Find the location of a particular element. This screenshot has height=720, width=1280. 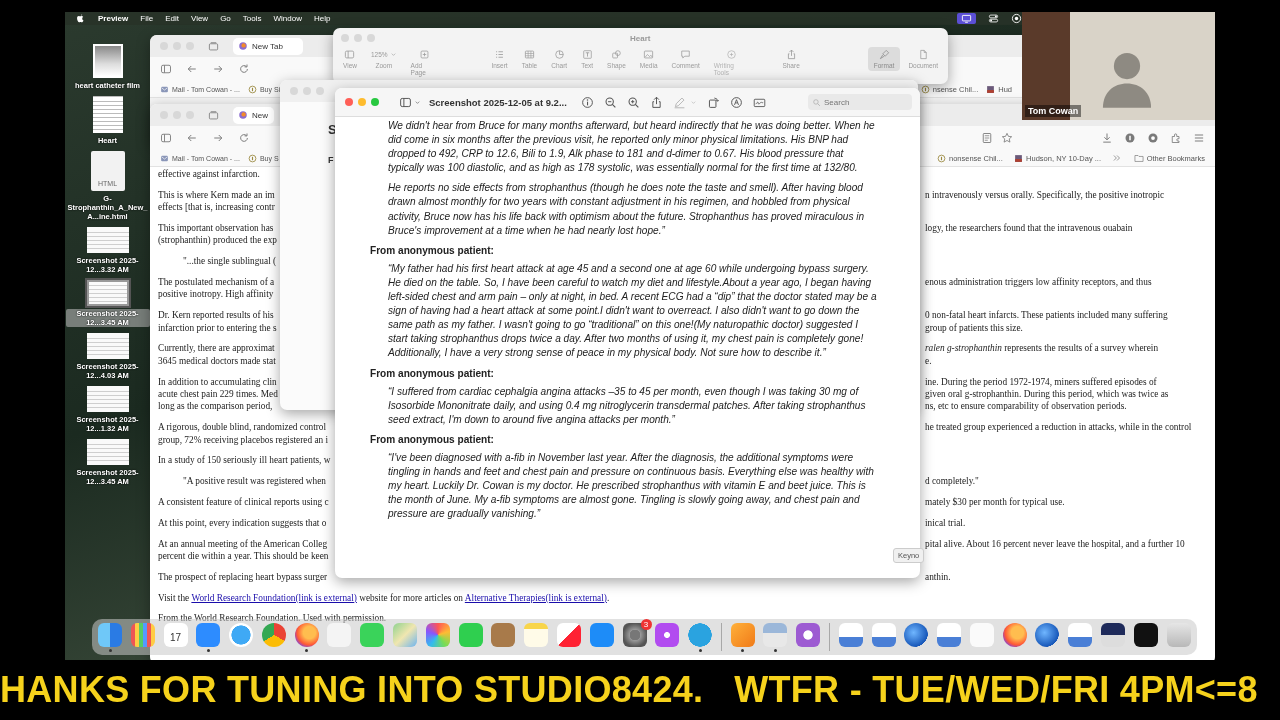

article-text: This important observation has is located at coordinates (216, 228).